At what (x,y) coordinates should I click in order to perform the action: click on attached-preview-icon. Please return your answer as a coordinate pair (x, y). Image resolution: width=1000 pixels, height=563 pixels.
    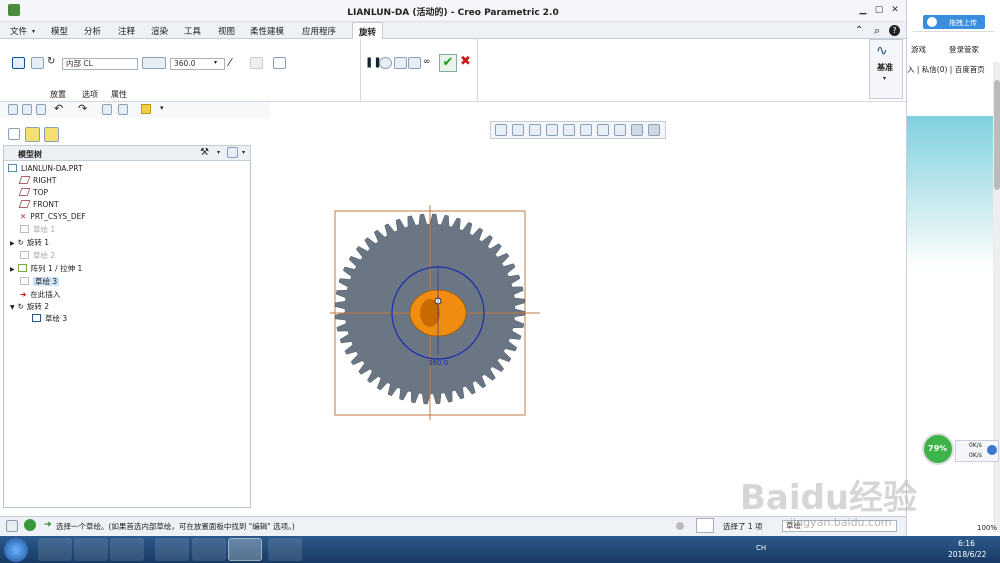
    Looking at the image, I should click on (400, 63).